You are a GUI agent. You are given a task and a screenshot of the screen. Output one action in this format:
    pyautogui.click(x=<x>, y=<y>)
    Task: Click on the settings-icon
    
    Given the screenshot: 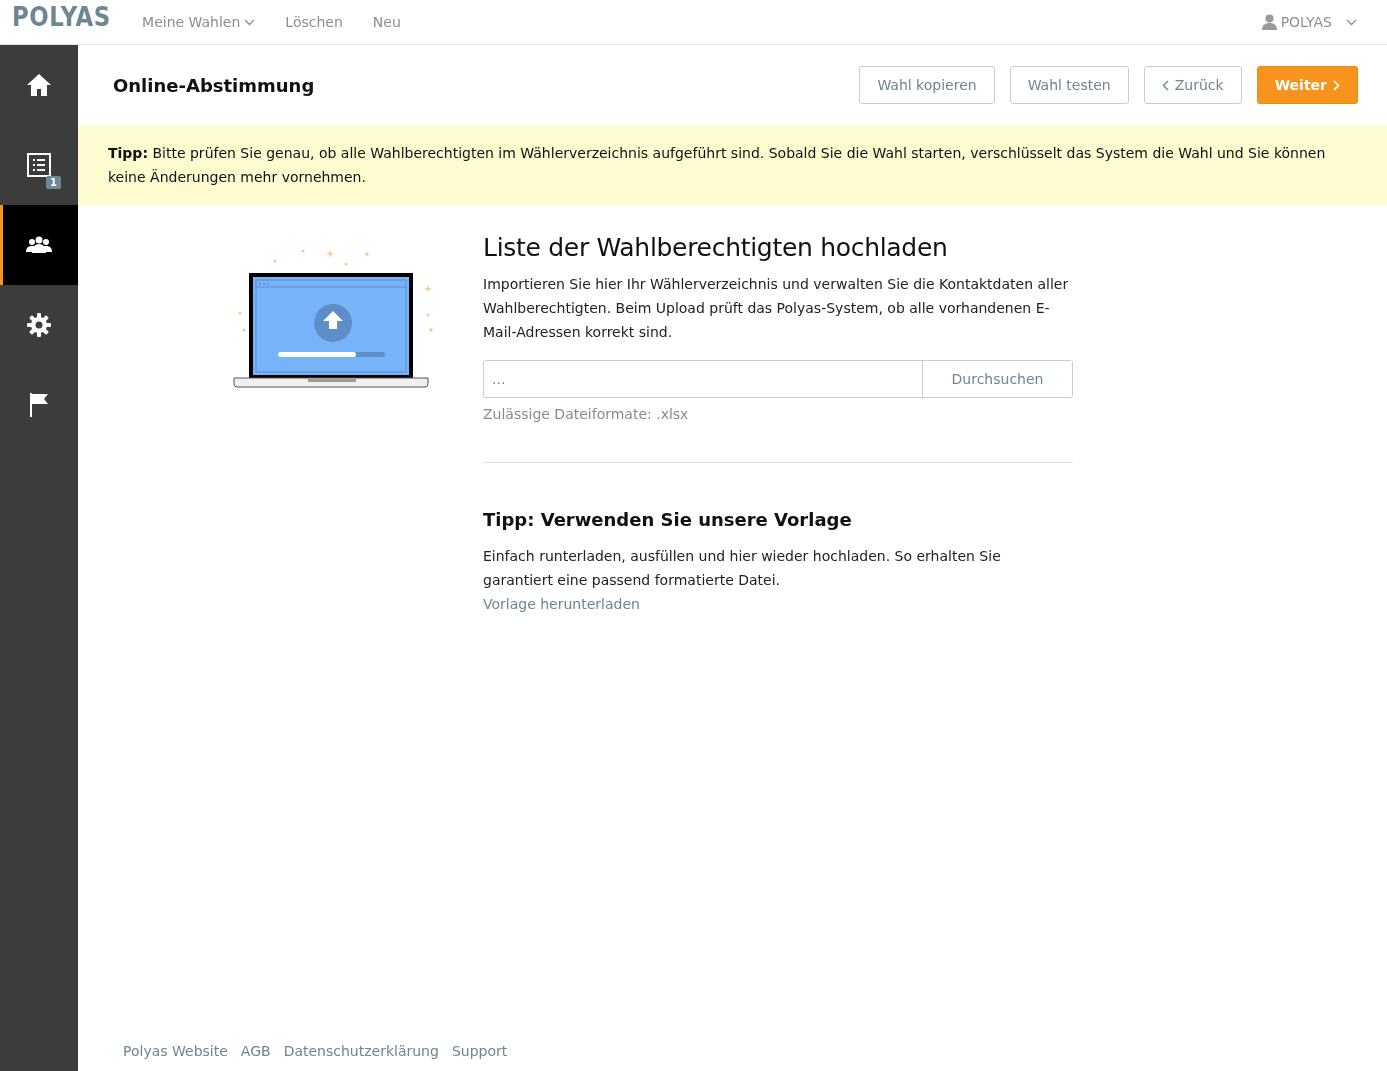 What is the action you would take?
    pyautogui.click(x=39, y=325)
    